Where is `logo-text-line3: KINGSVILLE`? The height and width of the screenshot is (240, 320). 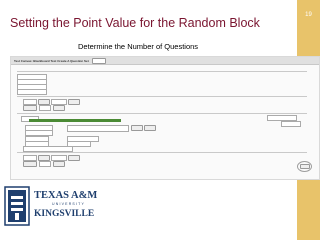
logo-text-line3: KINGSVILLE is located at coordinates (64, 214).